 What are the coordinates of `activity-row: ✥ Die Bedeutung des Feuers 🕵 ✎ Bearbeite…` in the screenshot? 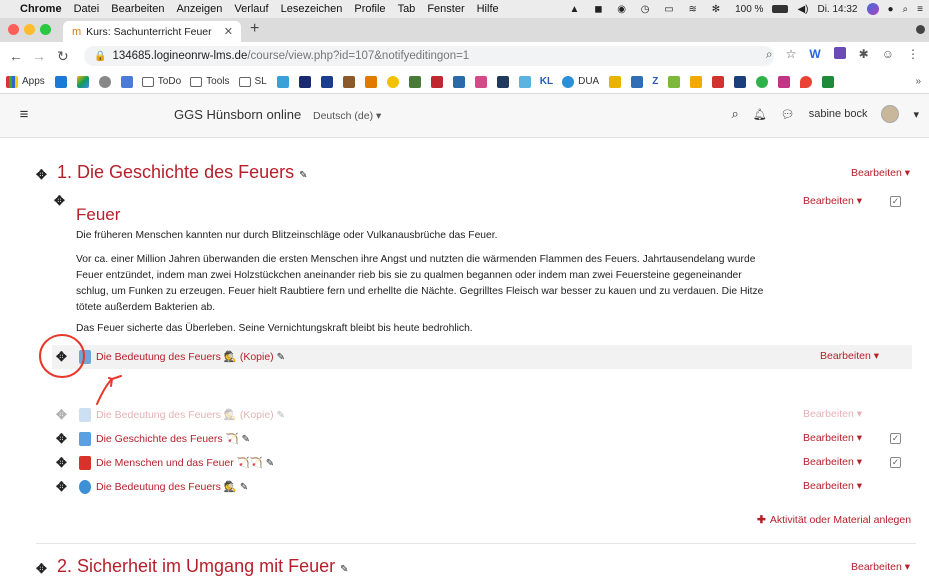 It's located at (482, 487).